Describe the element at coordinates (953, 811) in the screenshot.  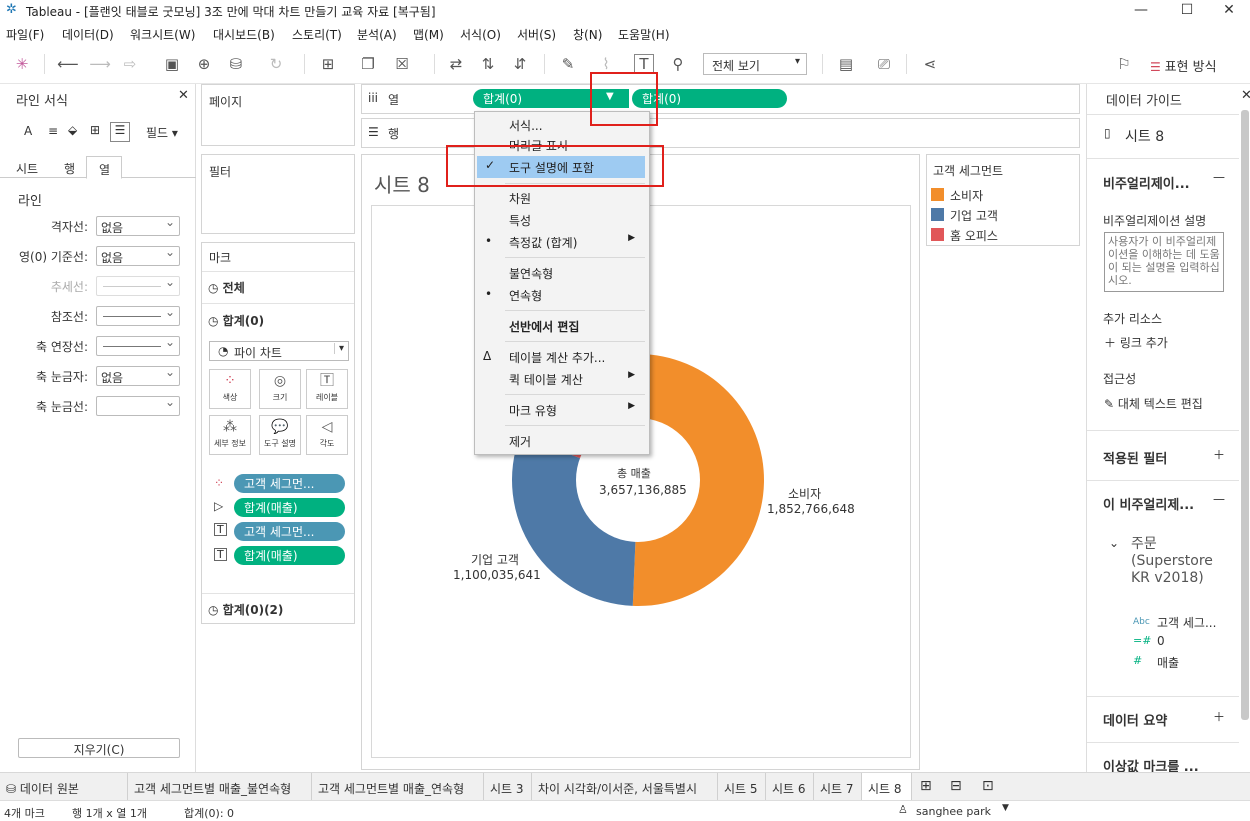
I see `user-menu: sanghee park` at that location.